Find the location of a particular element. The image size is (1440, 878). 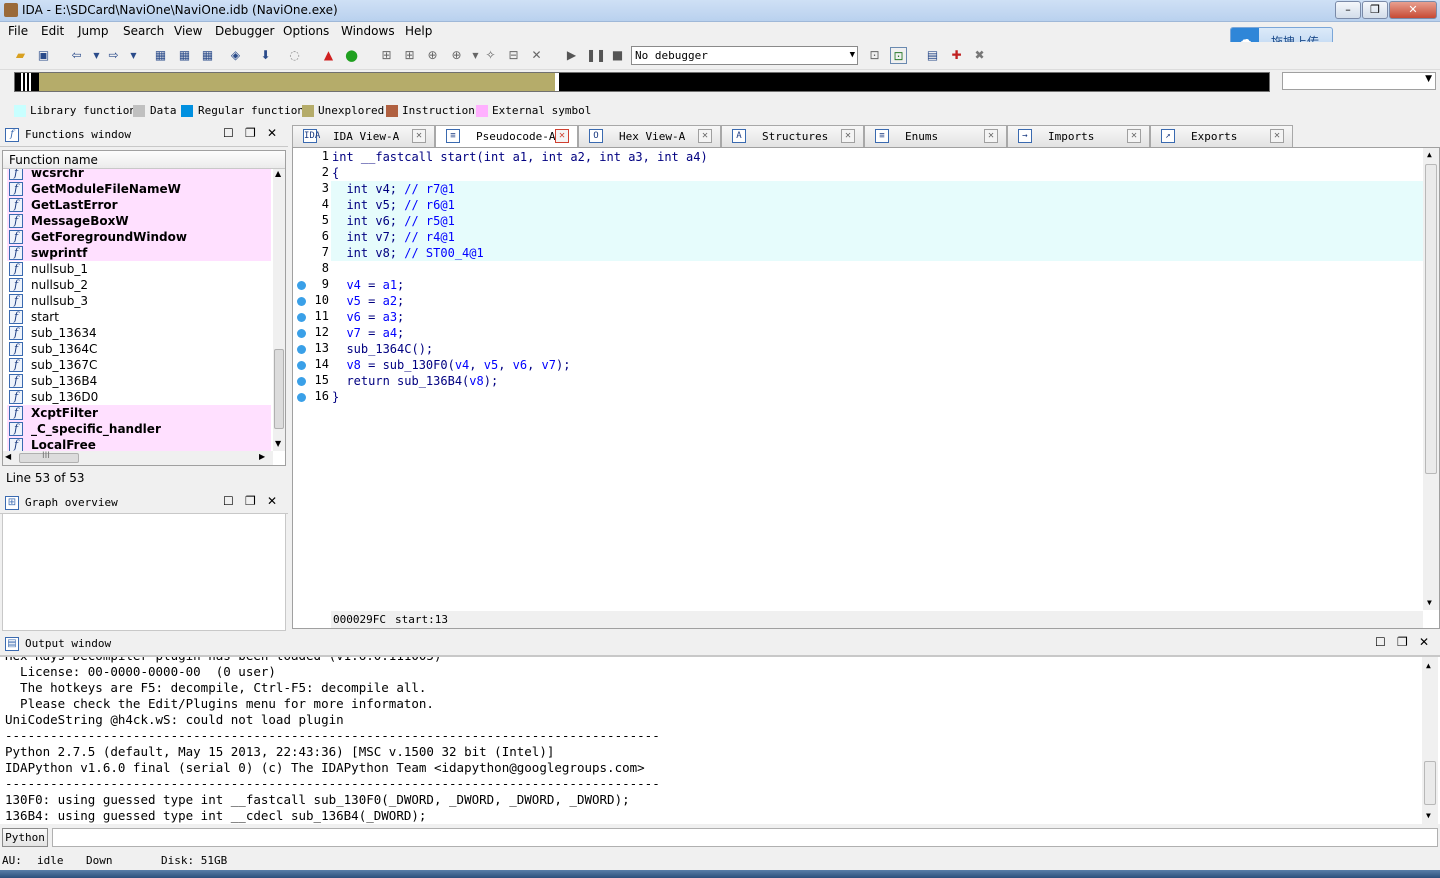

close-window-button: ✕ is located at coordinates (1413, 10).